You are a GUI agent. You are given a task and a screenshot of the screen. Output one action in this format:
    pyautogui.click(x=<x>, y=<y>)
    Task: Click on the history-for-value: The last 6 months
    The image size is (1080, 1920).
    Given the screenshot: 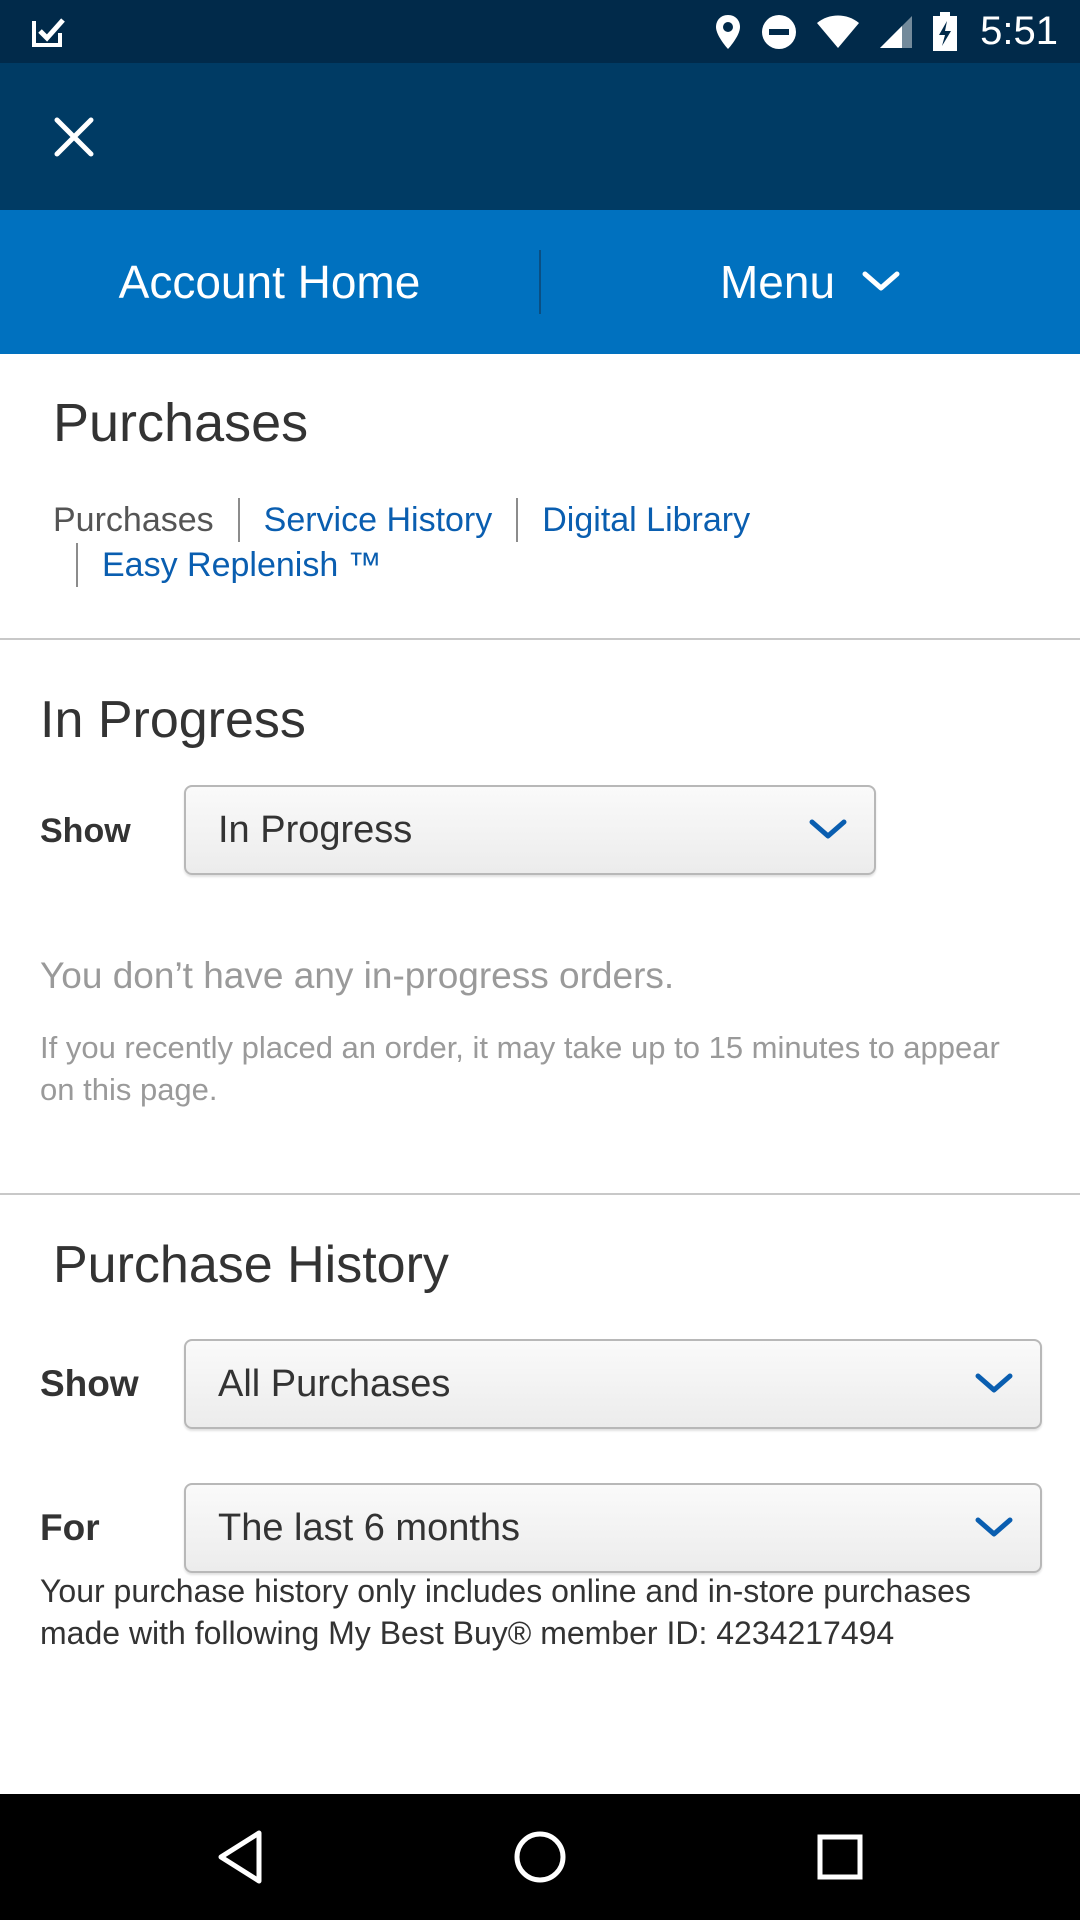 What is the action you would take?
    pyautogui.click(x=369, y=1527)
    